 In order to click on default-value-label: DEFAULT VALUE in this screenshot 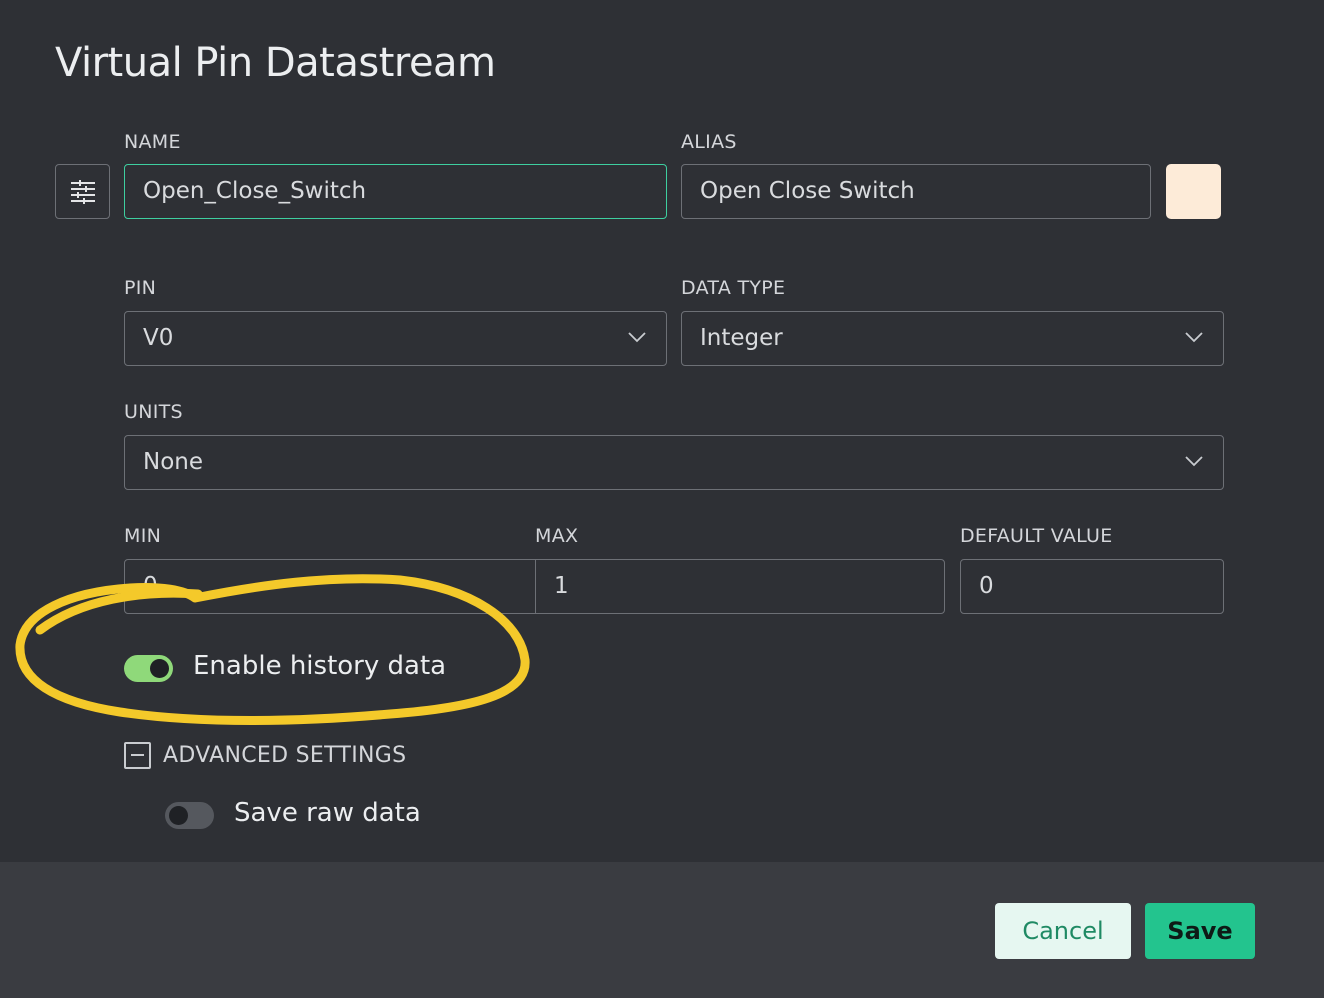, I will do `click(1036, 536)`.